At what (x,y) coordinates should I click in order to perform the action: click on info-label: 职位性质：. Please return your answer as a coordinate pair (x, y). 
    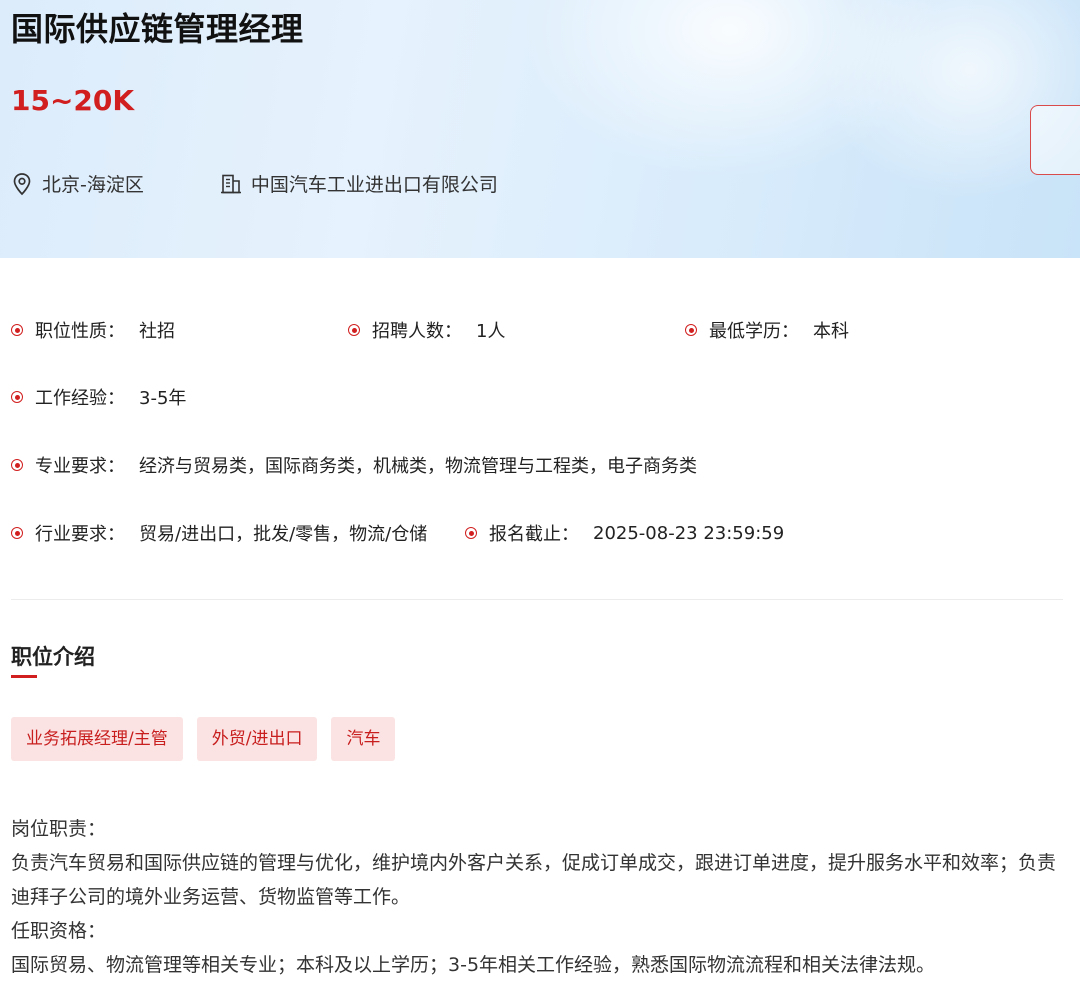
    Looking at the image, I should click on (80, 331).